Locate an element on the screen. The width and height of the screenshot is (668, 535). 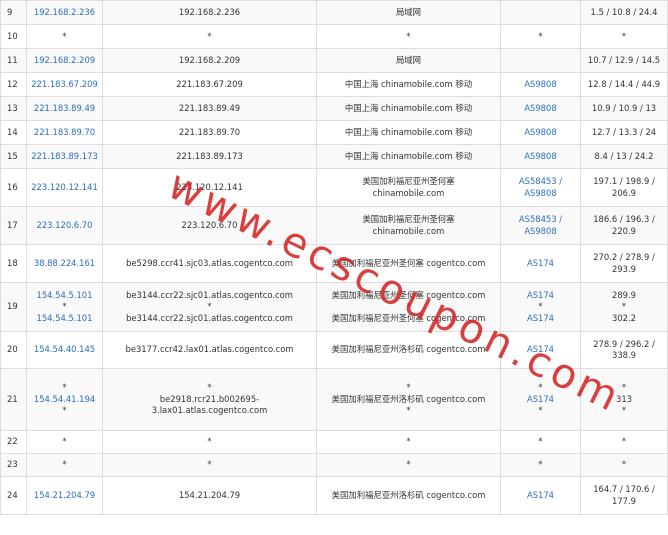
time-text: 177.9 is located at coordinates (624, 500).